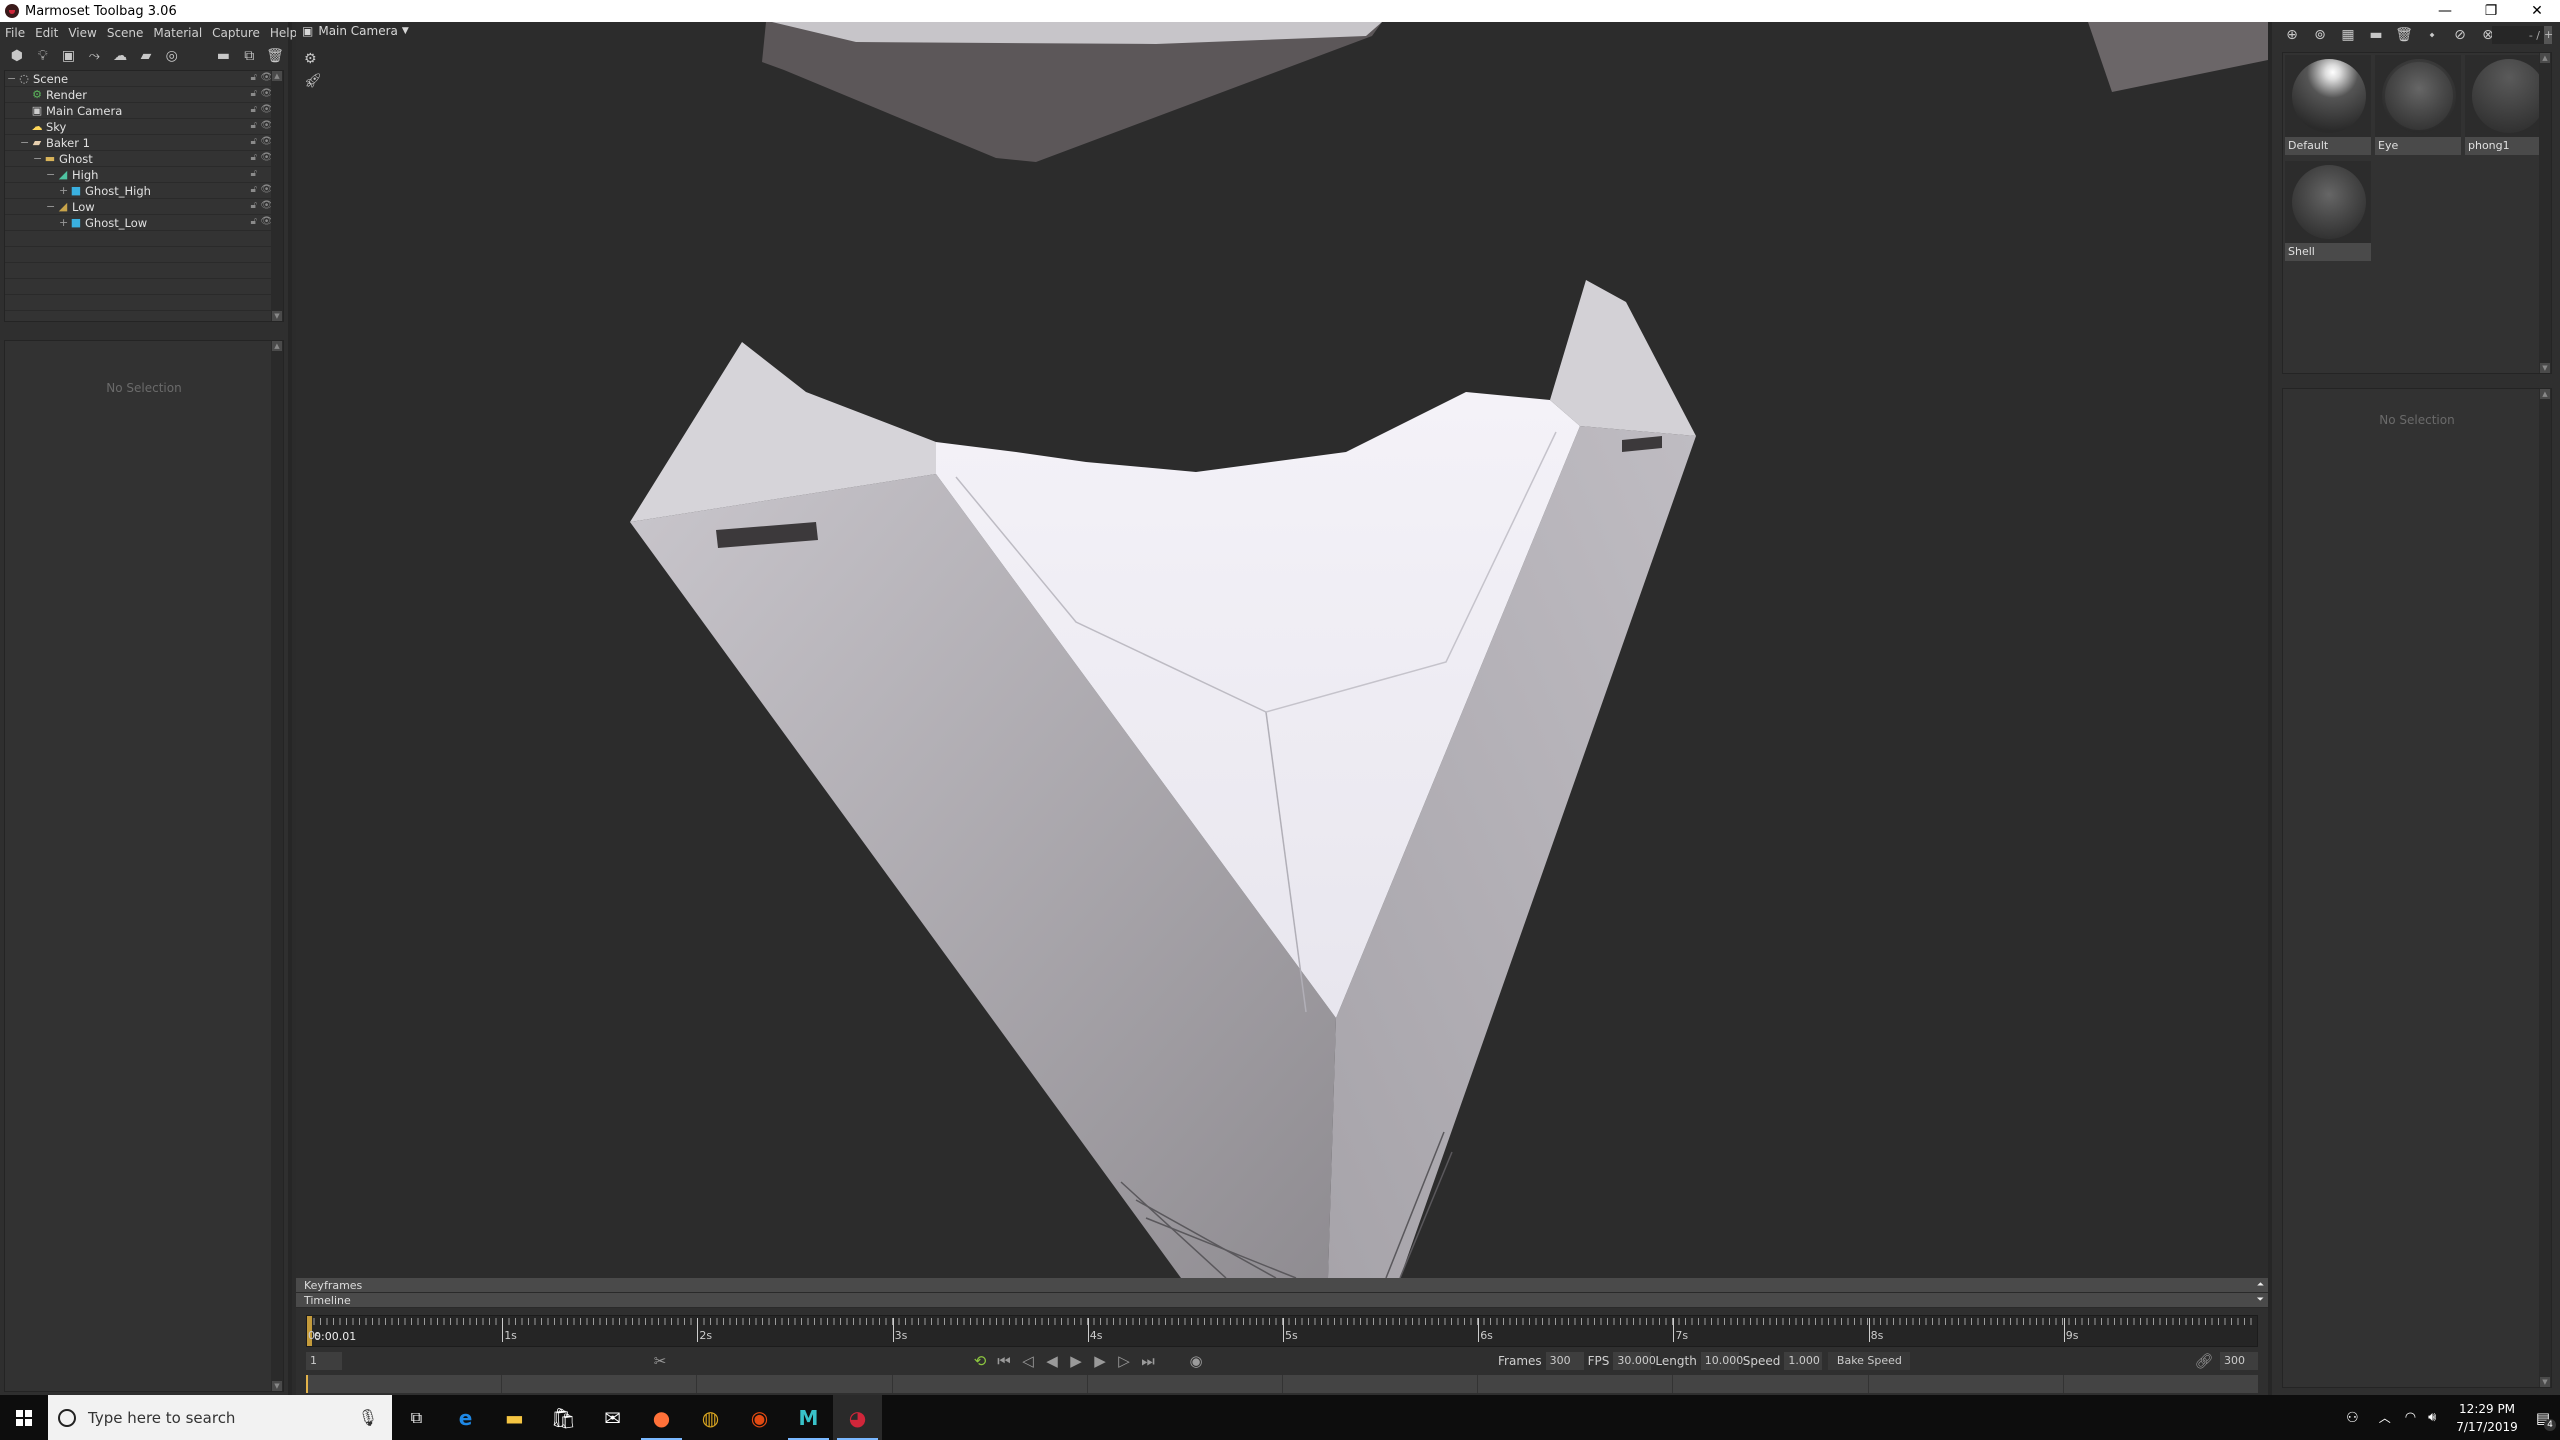 This screenshot has height=1440, width=2560. What do you see at coordinates (125, 33) in the screenshot?
I see `menu-scene: Scene` at bounding box center [125, 33].